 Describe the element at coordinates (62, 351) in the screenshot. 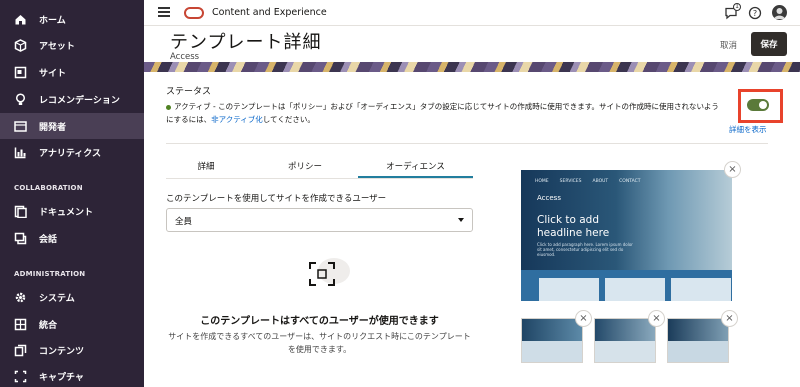

I see `sidebar-item-label: コンテンツ` at that location.